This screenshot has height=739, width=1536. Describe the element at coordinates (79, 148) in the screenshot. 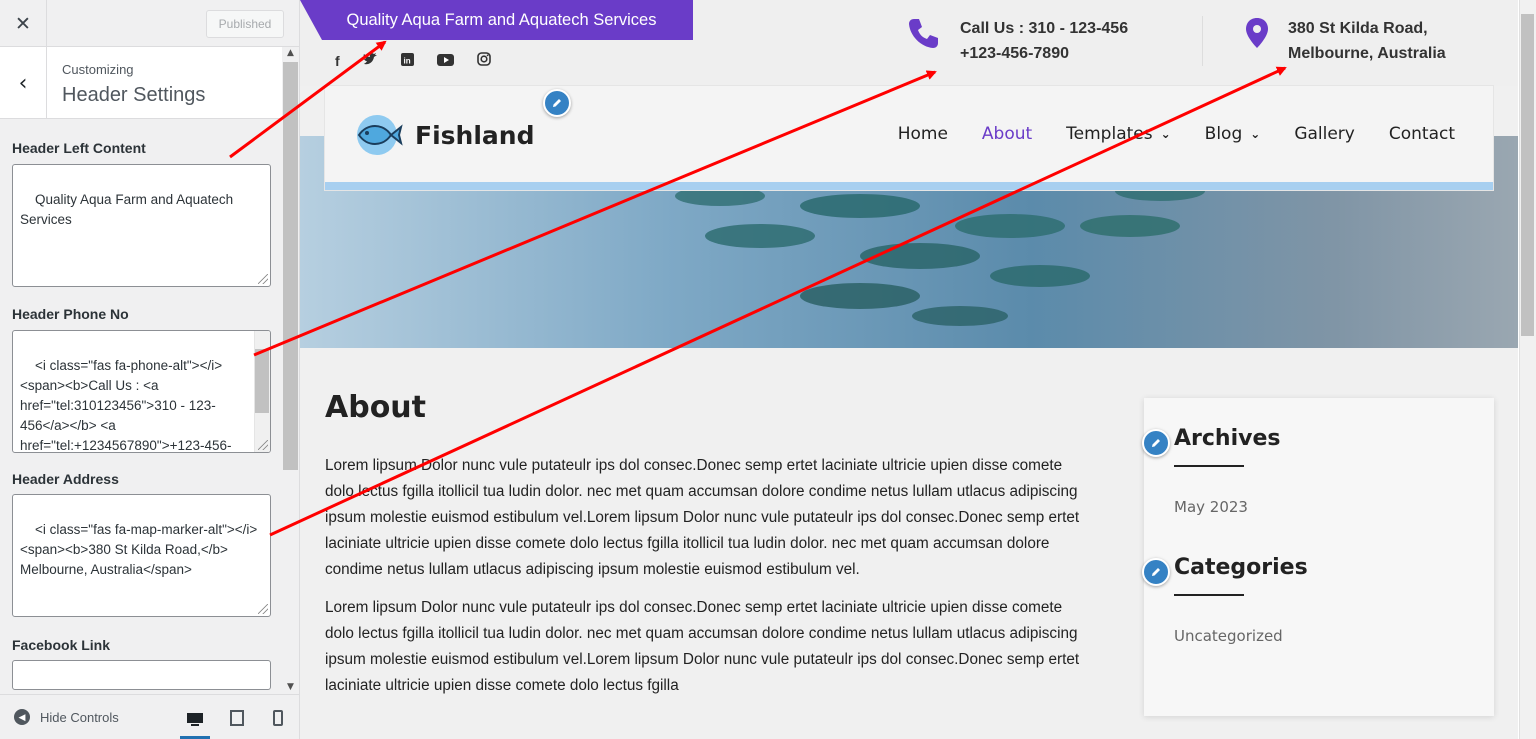

I see `header-left-content-label: Header Left Content` at that location.